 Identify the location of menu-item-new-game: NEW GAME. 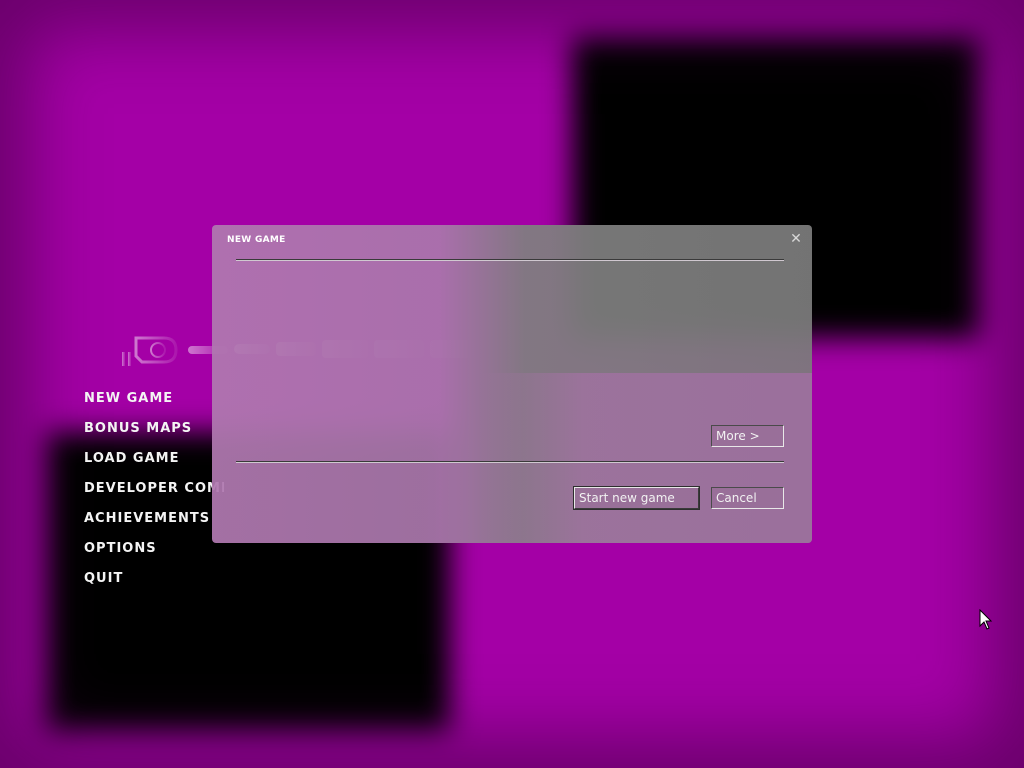
(154, 404).